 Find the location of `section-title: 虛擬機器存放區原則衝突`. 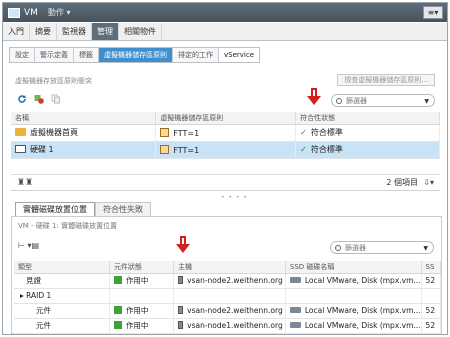

section-title: 虛擬機器存放區原則衝突 is located at coordinates (53, 81).